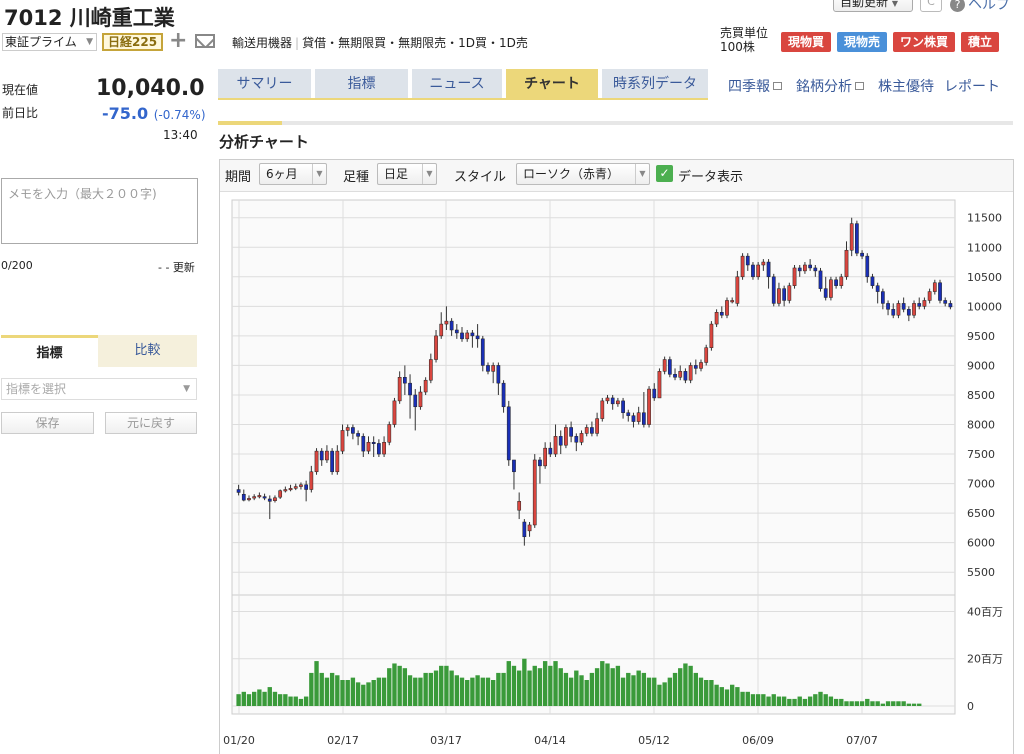 This screenshot has width=1024, height=754. What do you see at coordinates (859, 86) in the screenshot?
I see `external-link-icon` at bounding box center [859, 86].